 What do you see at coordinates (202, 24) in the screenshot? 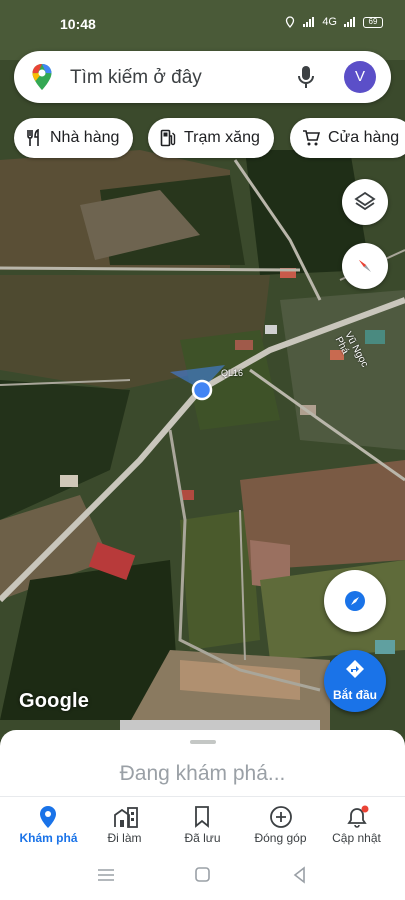
I see `status-bar: 10:48 4G 69` at bounding box center [202, 24].